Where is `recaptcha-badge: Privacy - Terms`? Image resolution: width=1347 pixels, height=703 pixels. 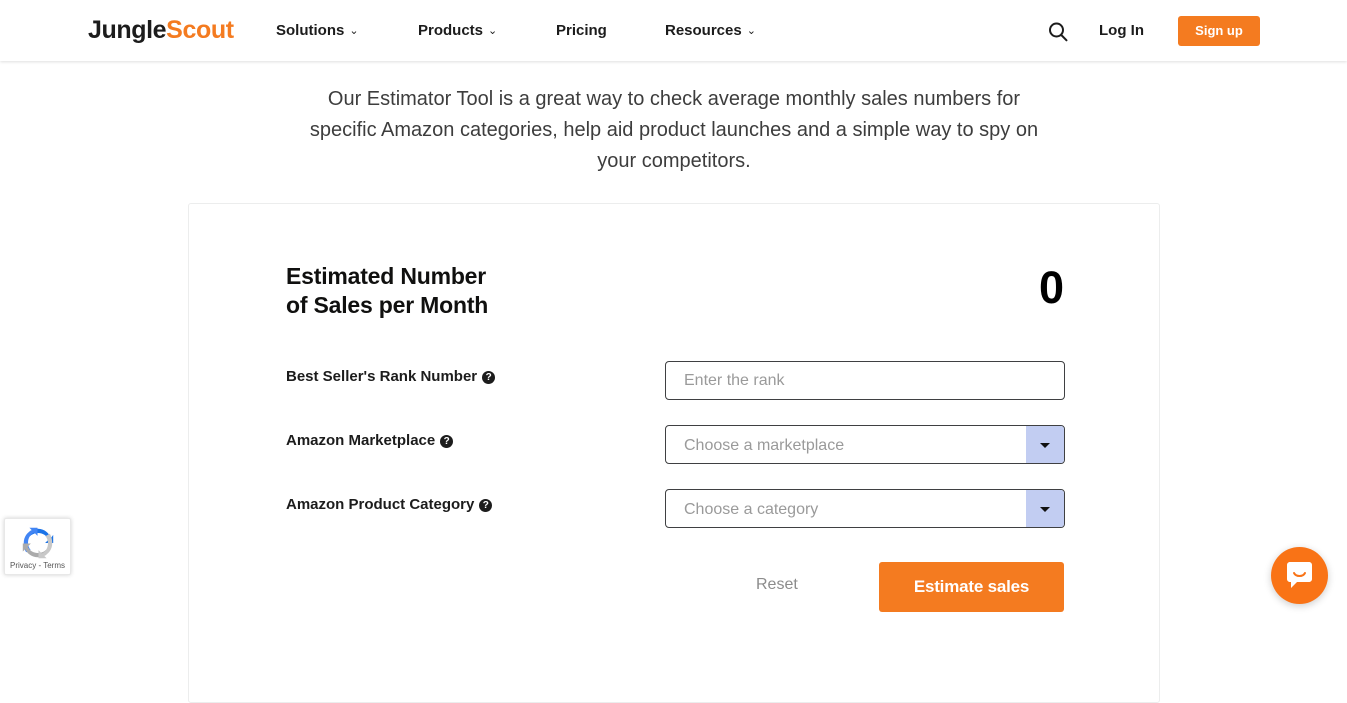 recaptcha-badge: Privacy - Terms is located at coordinates (37, 546).